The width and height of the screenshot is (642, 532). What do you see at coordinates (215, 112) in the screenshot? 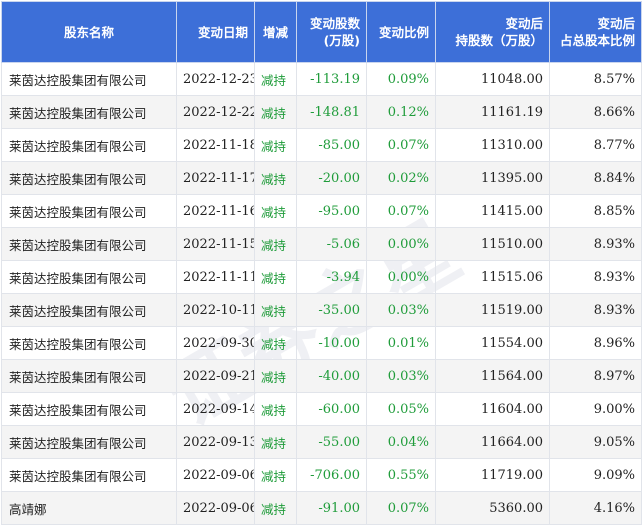
I see `cell-change-date: 2022-12-22` at bounding box center [215, 112].